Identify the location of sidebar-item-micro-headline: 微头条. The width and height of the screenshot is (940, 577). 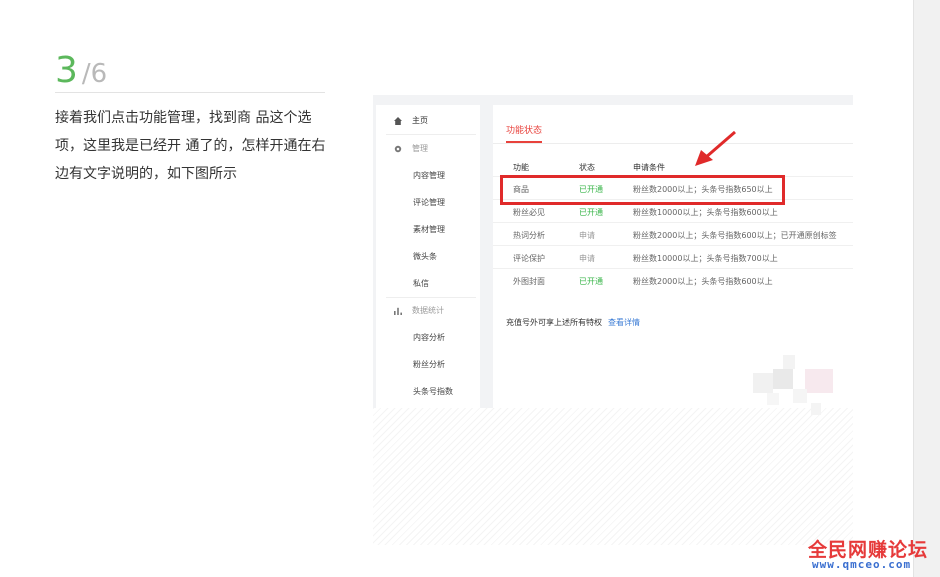
(425, 256).